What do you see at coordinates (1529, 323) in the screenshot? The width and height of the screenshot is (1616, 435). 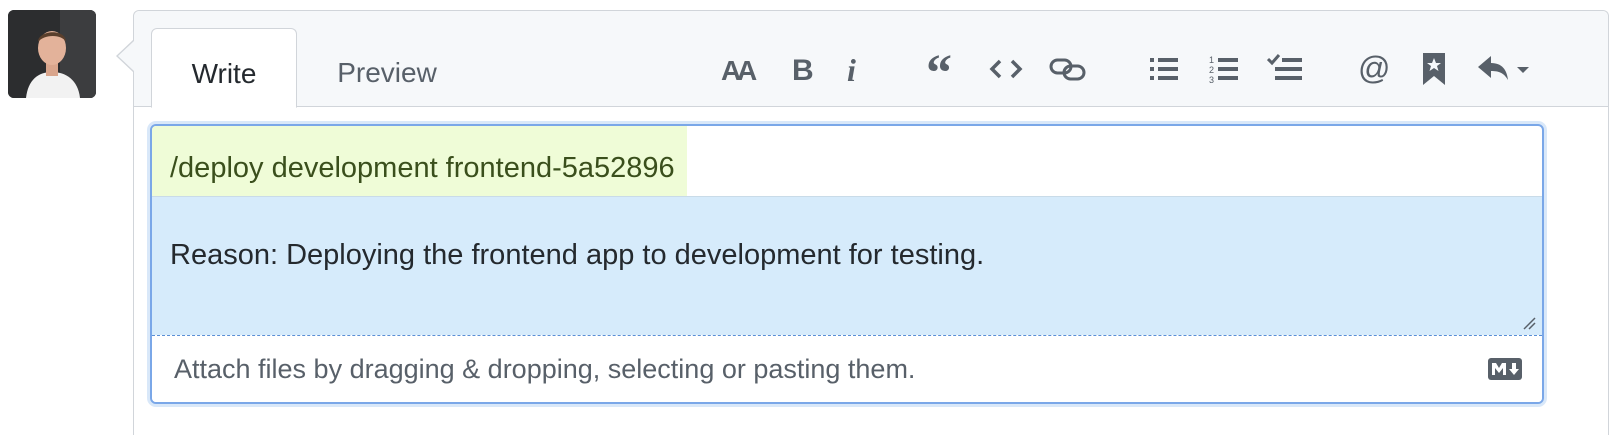 I see `resize-handle-icon` at bounding box center [1529, 323].